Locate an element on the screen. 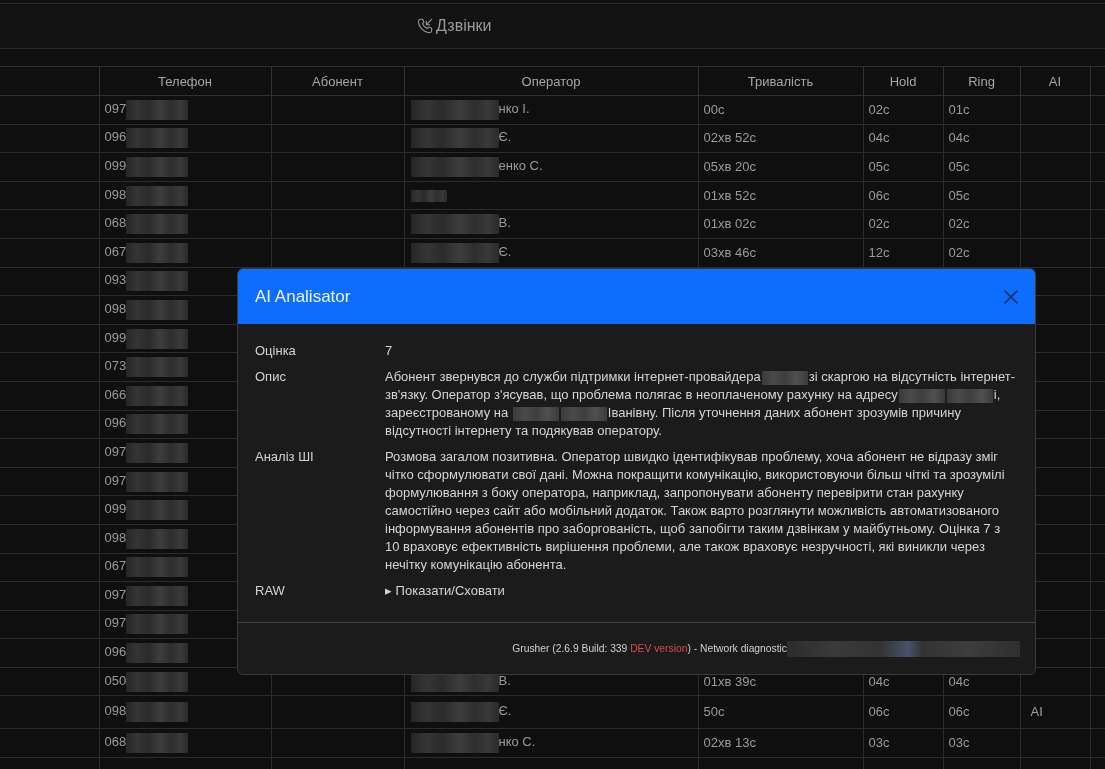  duration-cell: 05хв 20с is located at coordinates (780, 167).